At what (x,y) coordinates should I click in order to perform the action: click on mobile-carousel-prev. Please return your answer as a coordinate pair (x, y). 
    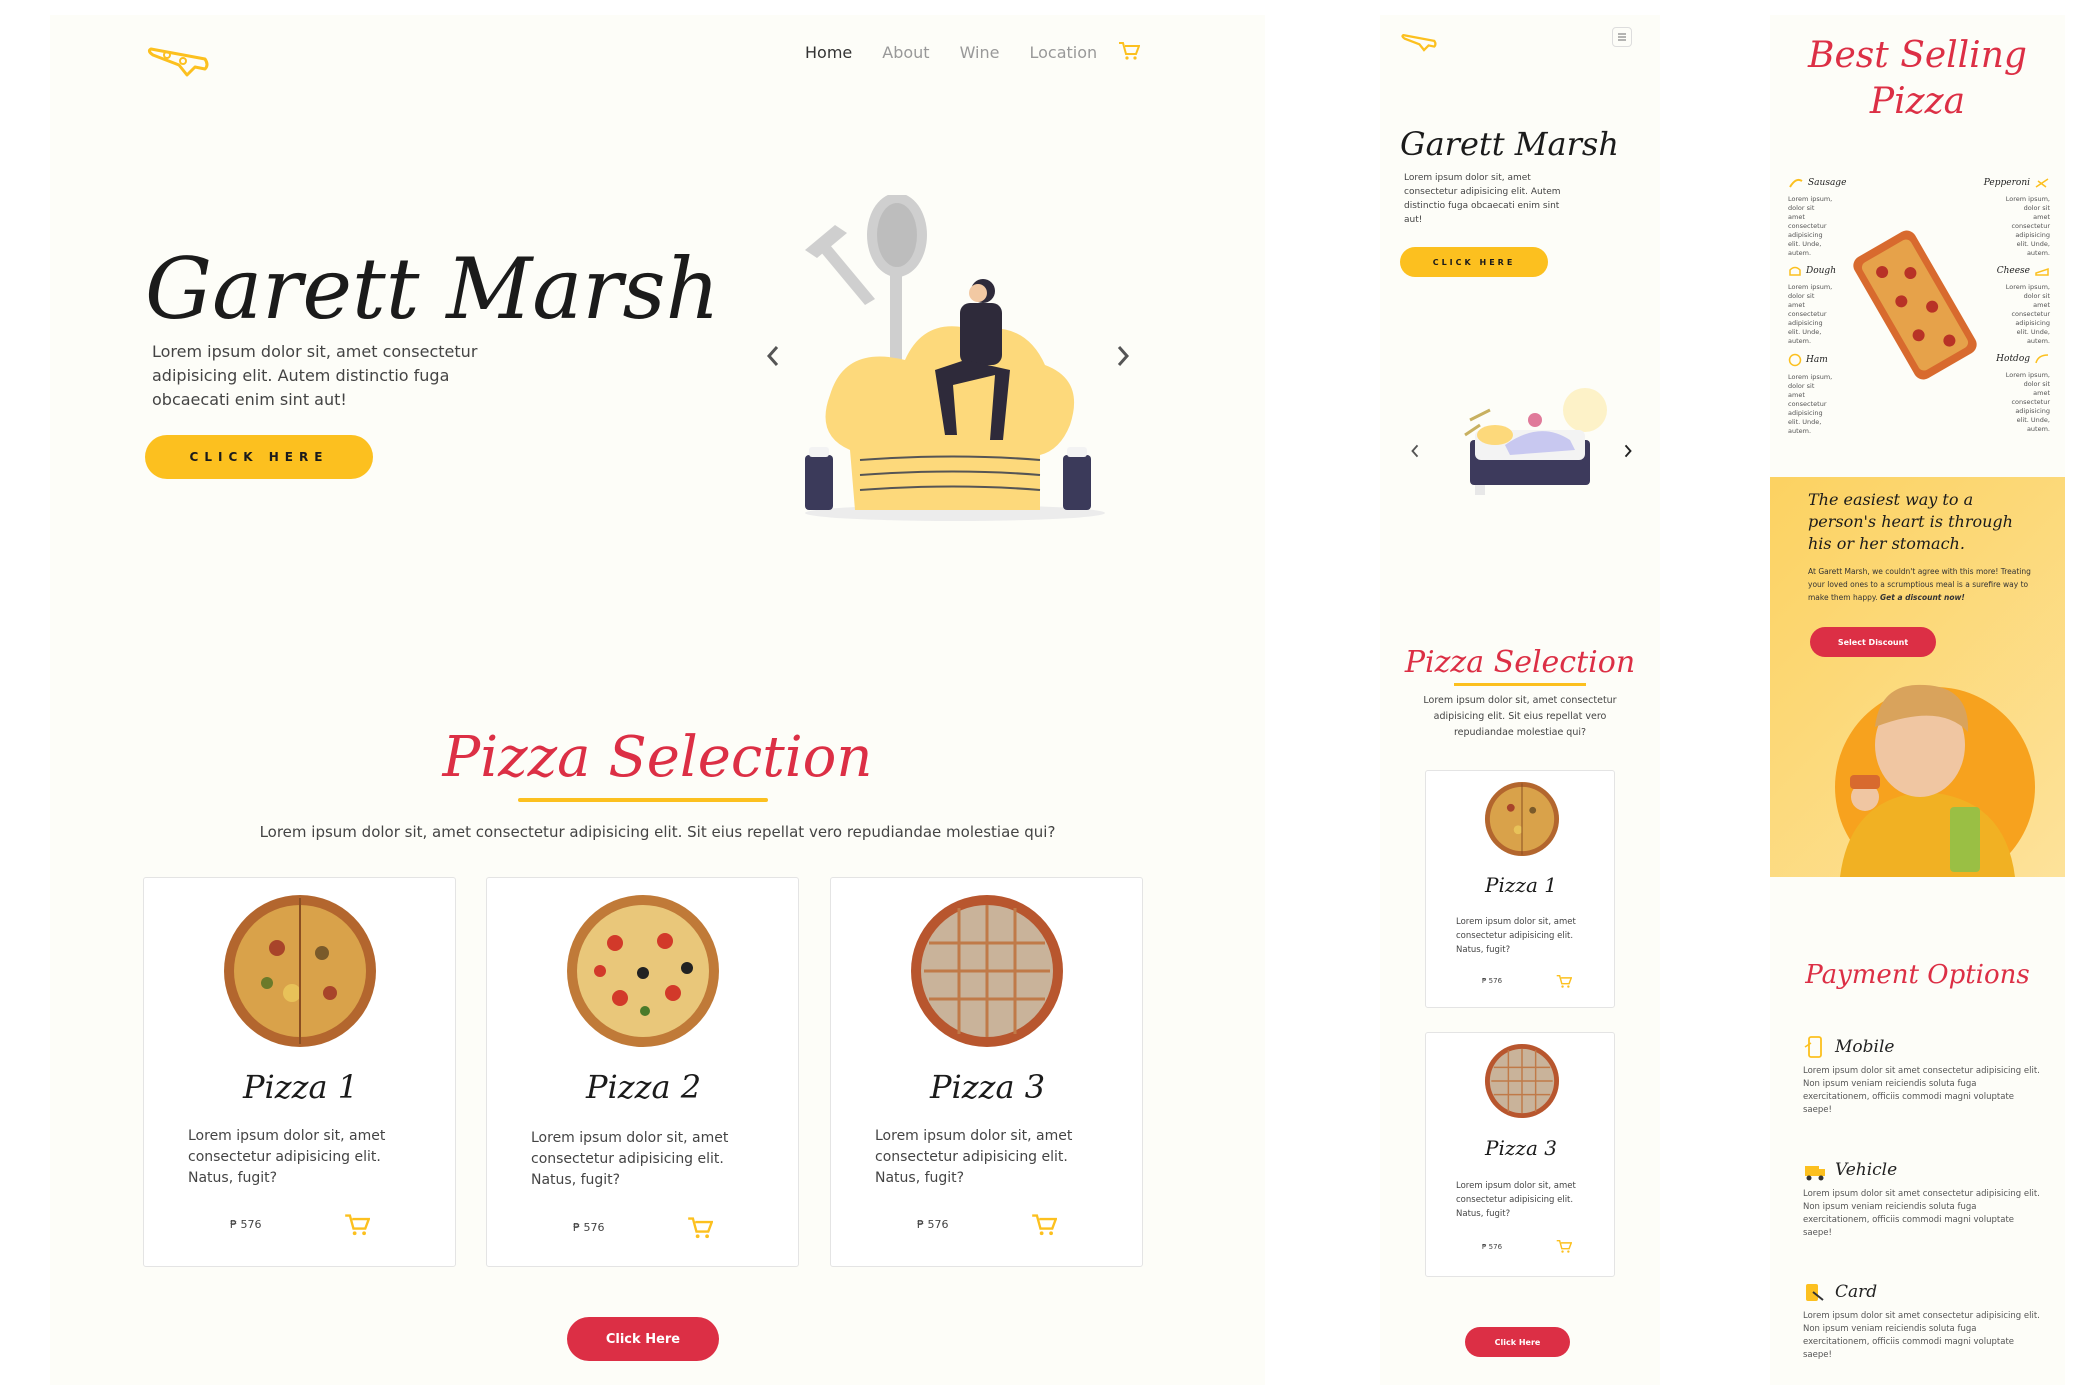
    Looking at the image, I should click on (1415, 451).